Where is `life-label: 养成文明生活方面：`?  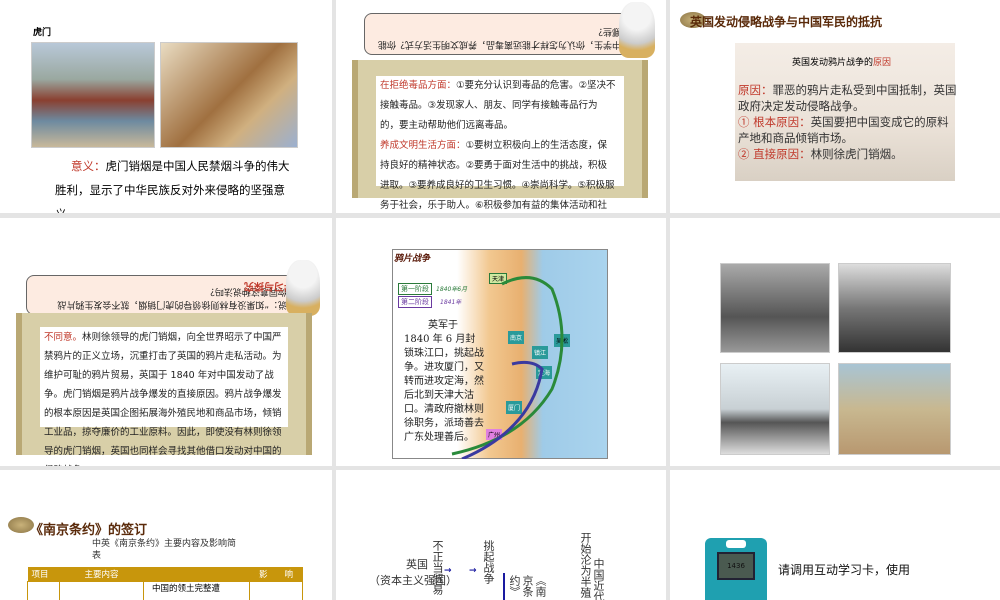 life-label: 养成文明生活方面： is located at coordinates (423, 145).